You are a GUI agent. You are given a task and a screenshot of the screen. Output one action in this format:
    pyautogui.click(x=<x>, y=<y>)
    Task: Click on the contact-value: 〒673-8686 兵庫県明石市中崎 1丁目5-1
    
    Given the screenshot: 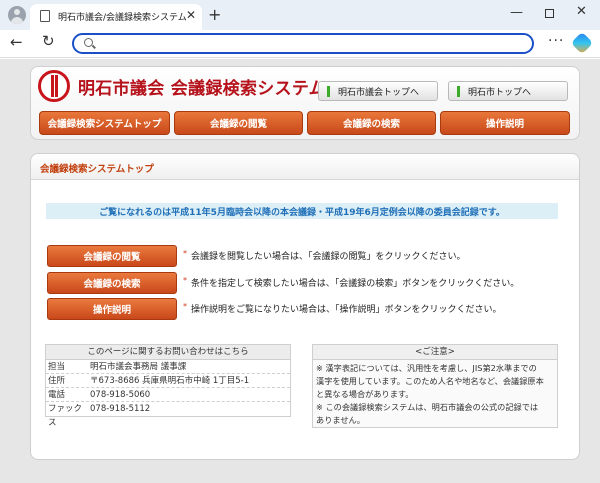 What is the action you would take?
    pyautogui.click(x=170, y=381)
    